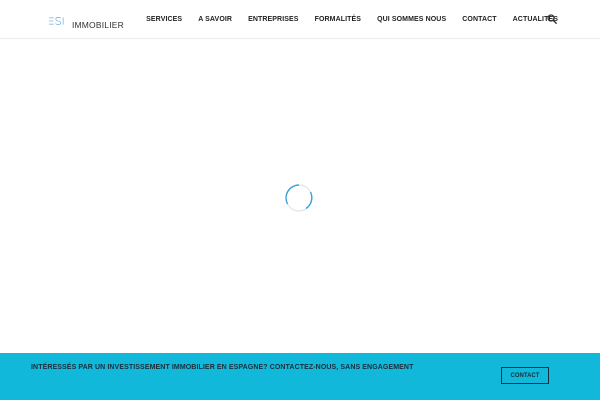 The width and height of the screenshot is (600, 400). I want to click on nav-item-formalites: FORMALITÉS, so click(338, 19).